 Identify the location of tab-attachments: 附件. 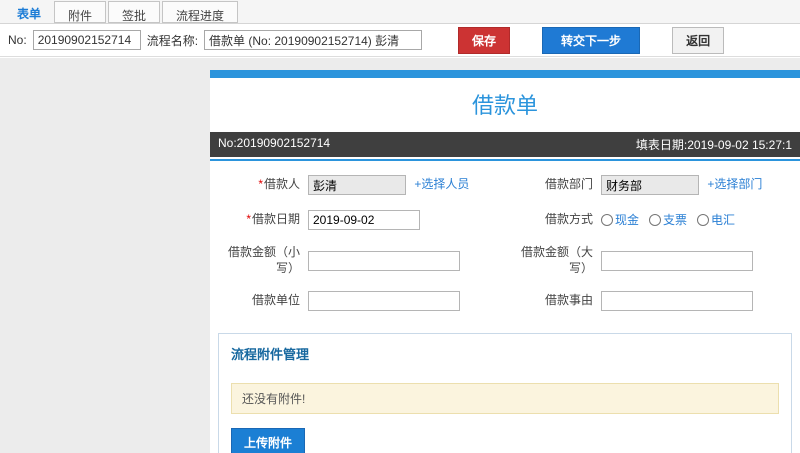
(80, 12).